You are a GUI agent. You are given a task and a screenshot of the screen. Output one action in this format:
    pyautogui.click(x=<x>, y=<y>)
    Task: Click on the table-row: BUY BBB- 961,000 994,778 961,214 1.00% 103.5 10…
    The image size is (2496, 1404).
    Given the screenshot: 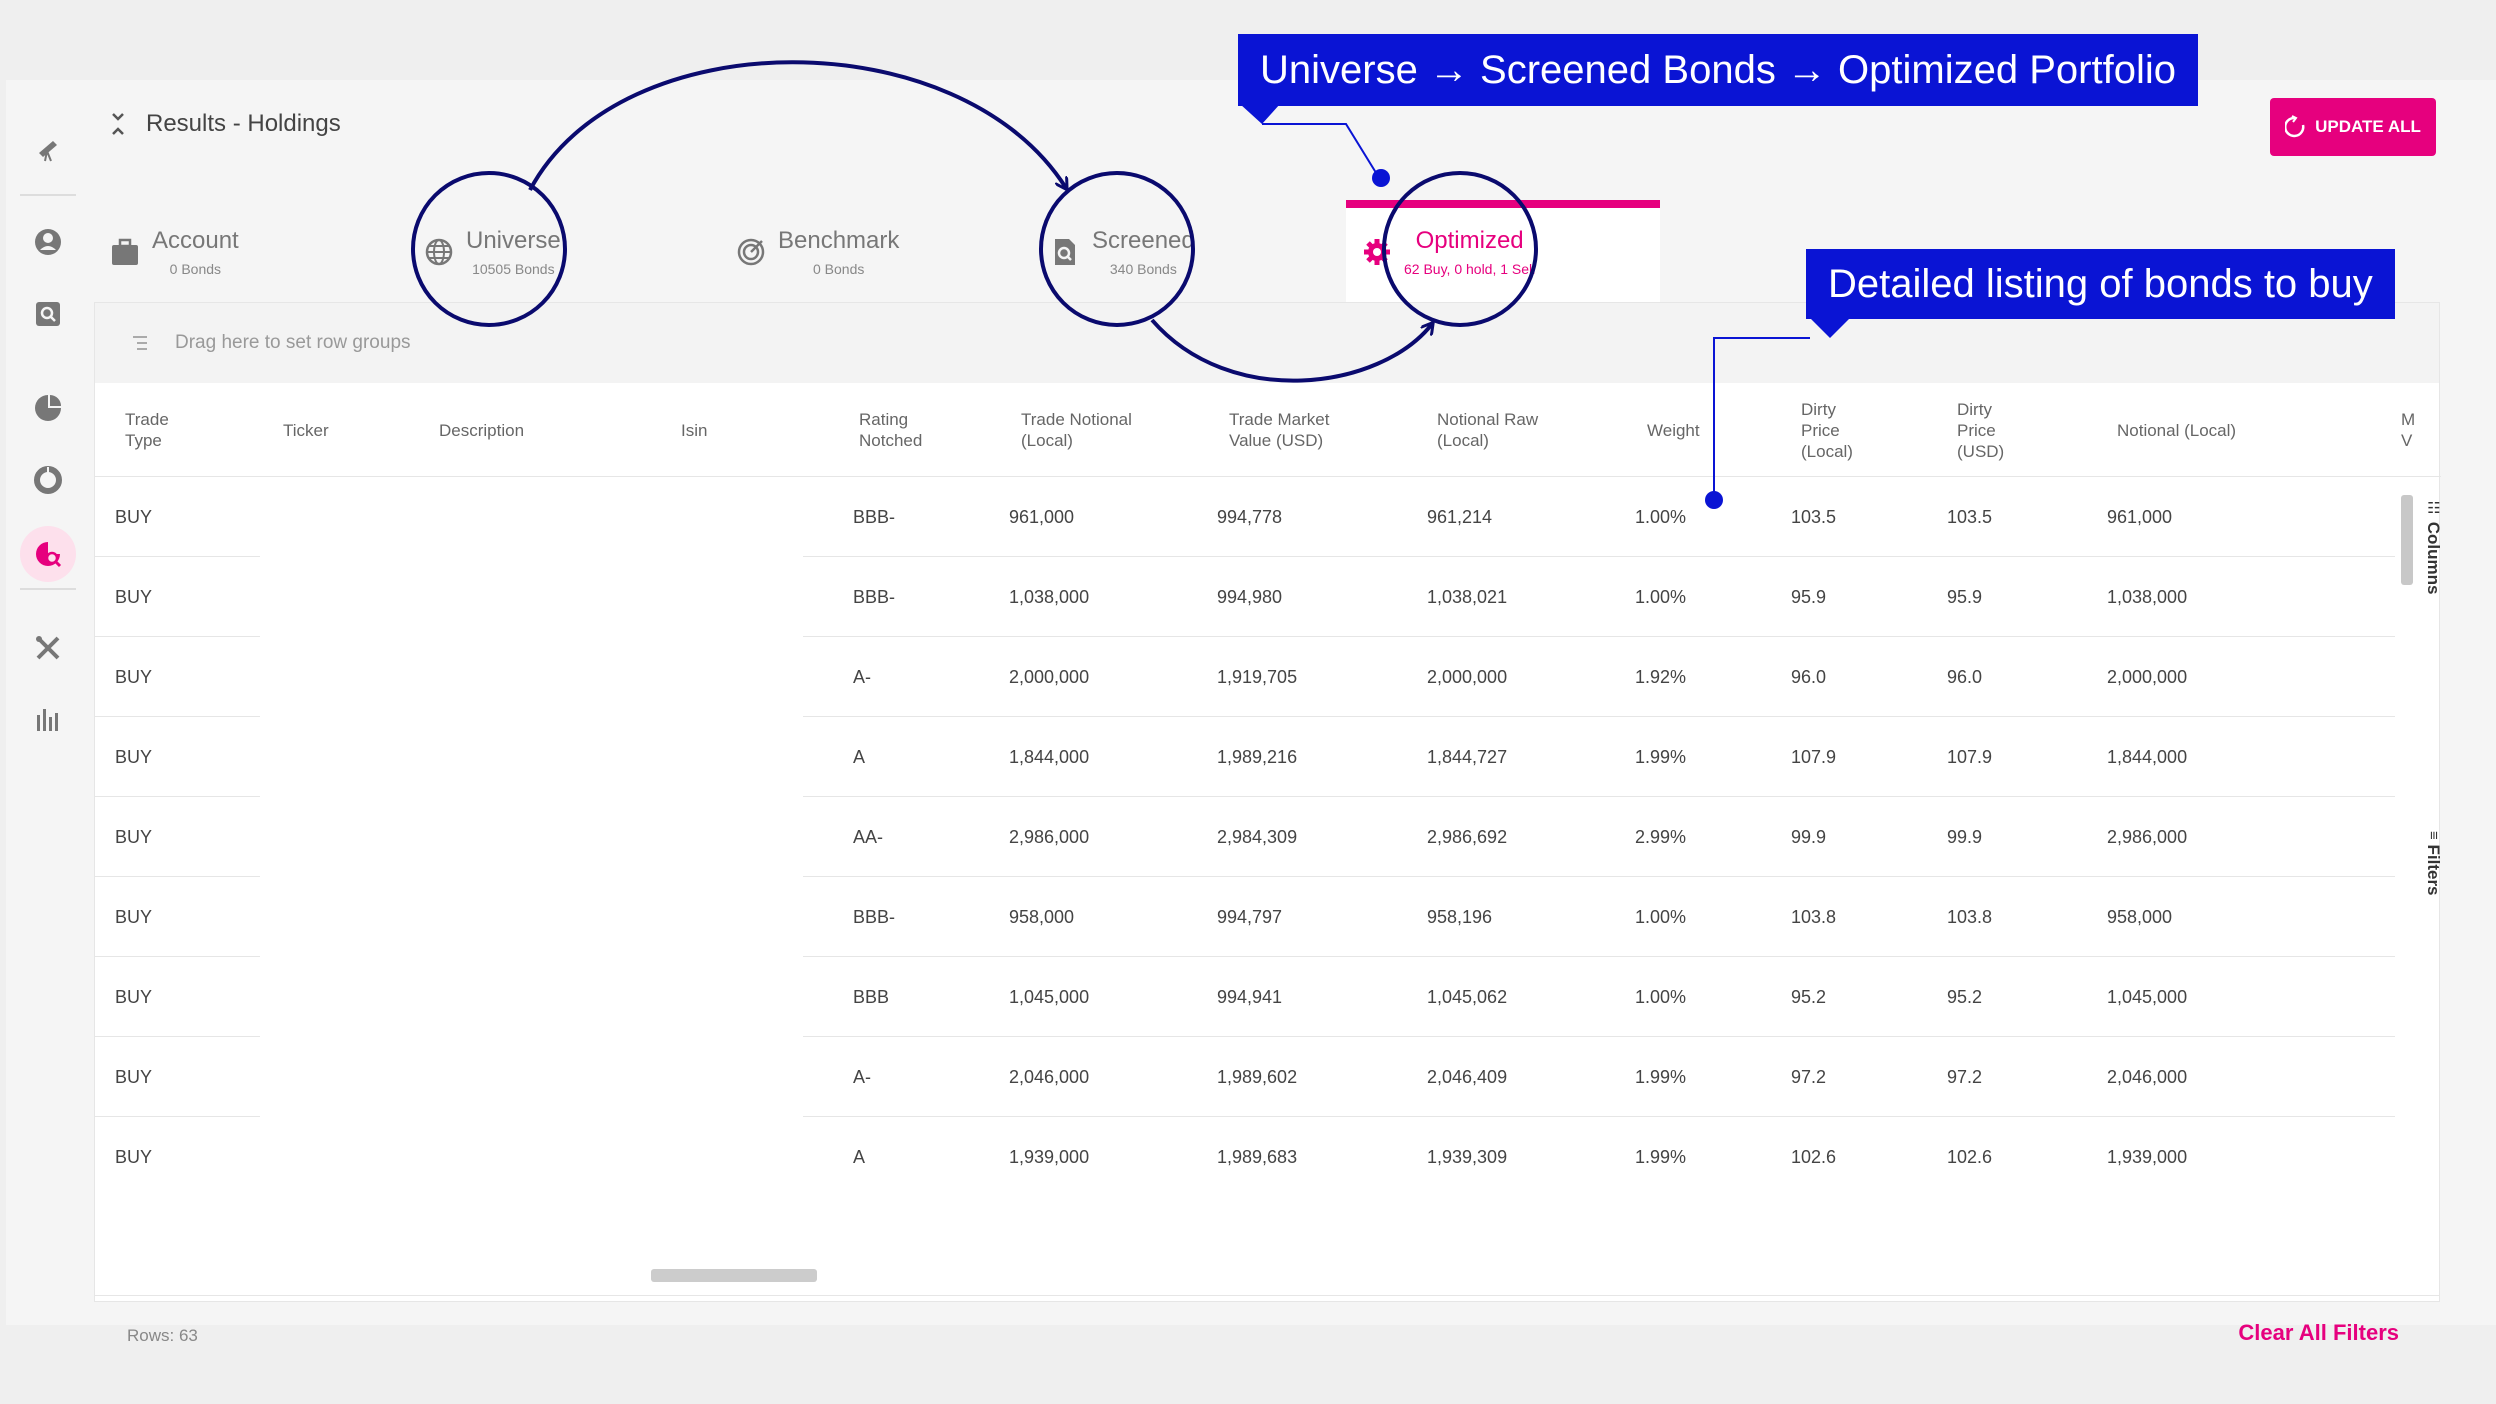 What is the action you would take?
    pyautogui.click(x=1245, y=517)
    